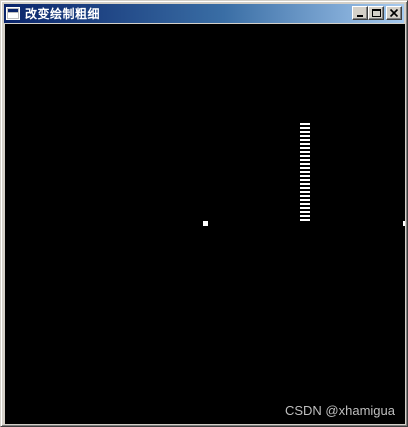 The image size is (408, 427). What do you see at coordinates (204, 13) in the screenshot?
I see `title-bar: 改变绘制粗细` at bounding box center [204, 13].